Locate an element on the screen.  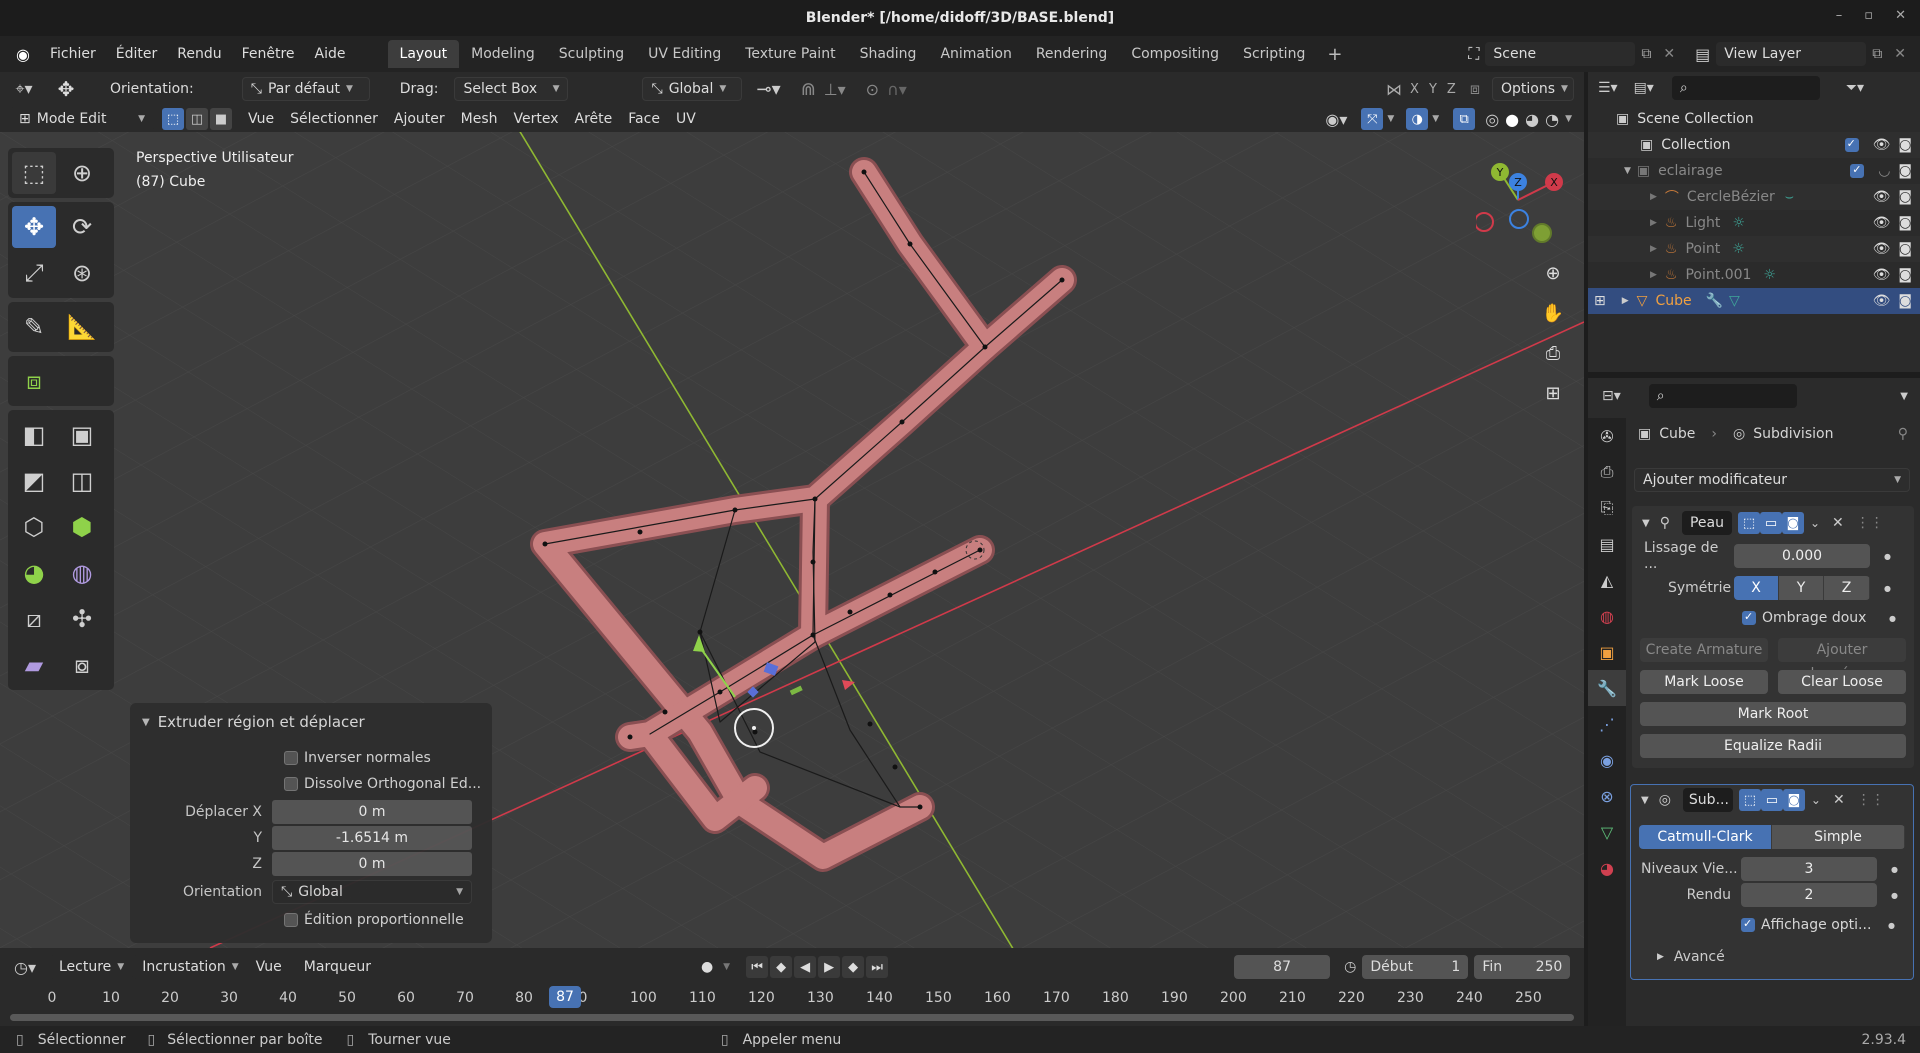
gizmo-neg-y-icon is located at coordinates (1542, 233).